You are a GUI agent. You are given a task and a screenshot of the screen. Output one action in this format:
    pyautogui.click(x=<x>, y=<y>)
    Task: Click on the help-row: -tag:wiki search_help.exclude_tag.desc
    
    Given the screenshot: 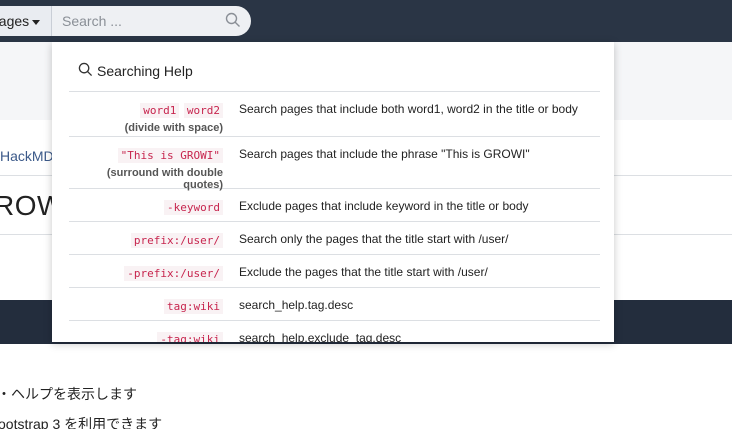 What is the action you would take?
    pyautogui.click(x=334, y=331)
    